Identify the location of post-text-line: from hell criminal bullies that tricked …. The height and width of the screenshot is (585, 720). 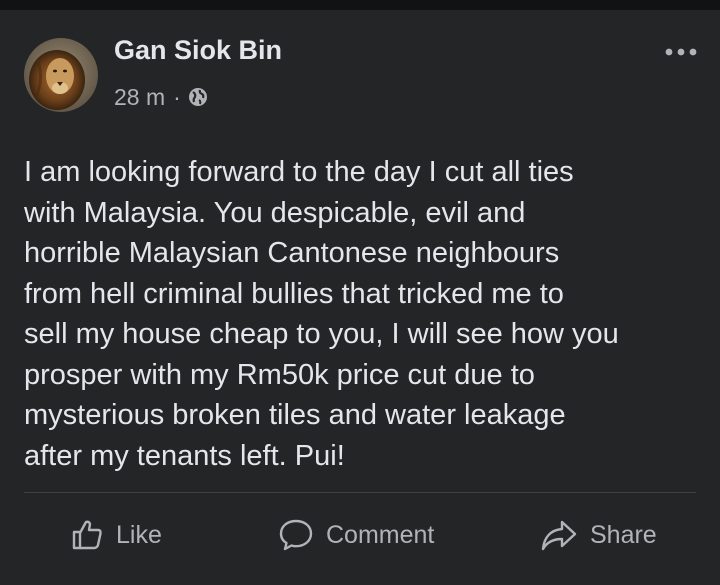
(294, 293).